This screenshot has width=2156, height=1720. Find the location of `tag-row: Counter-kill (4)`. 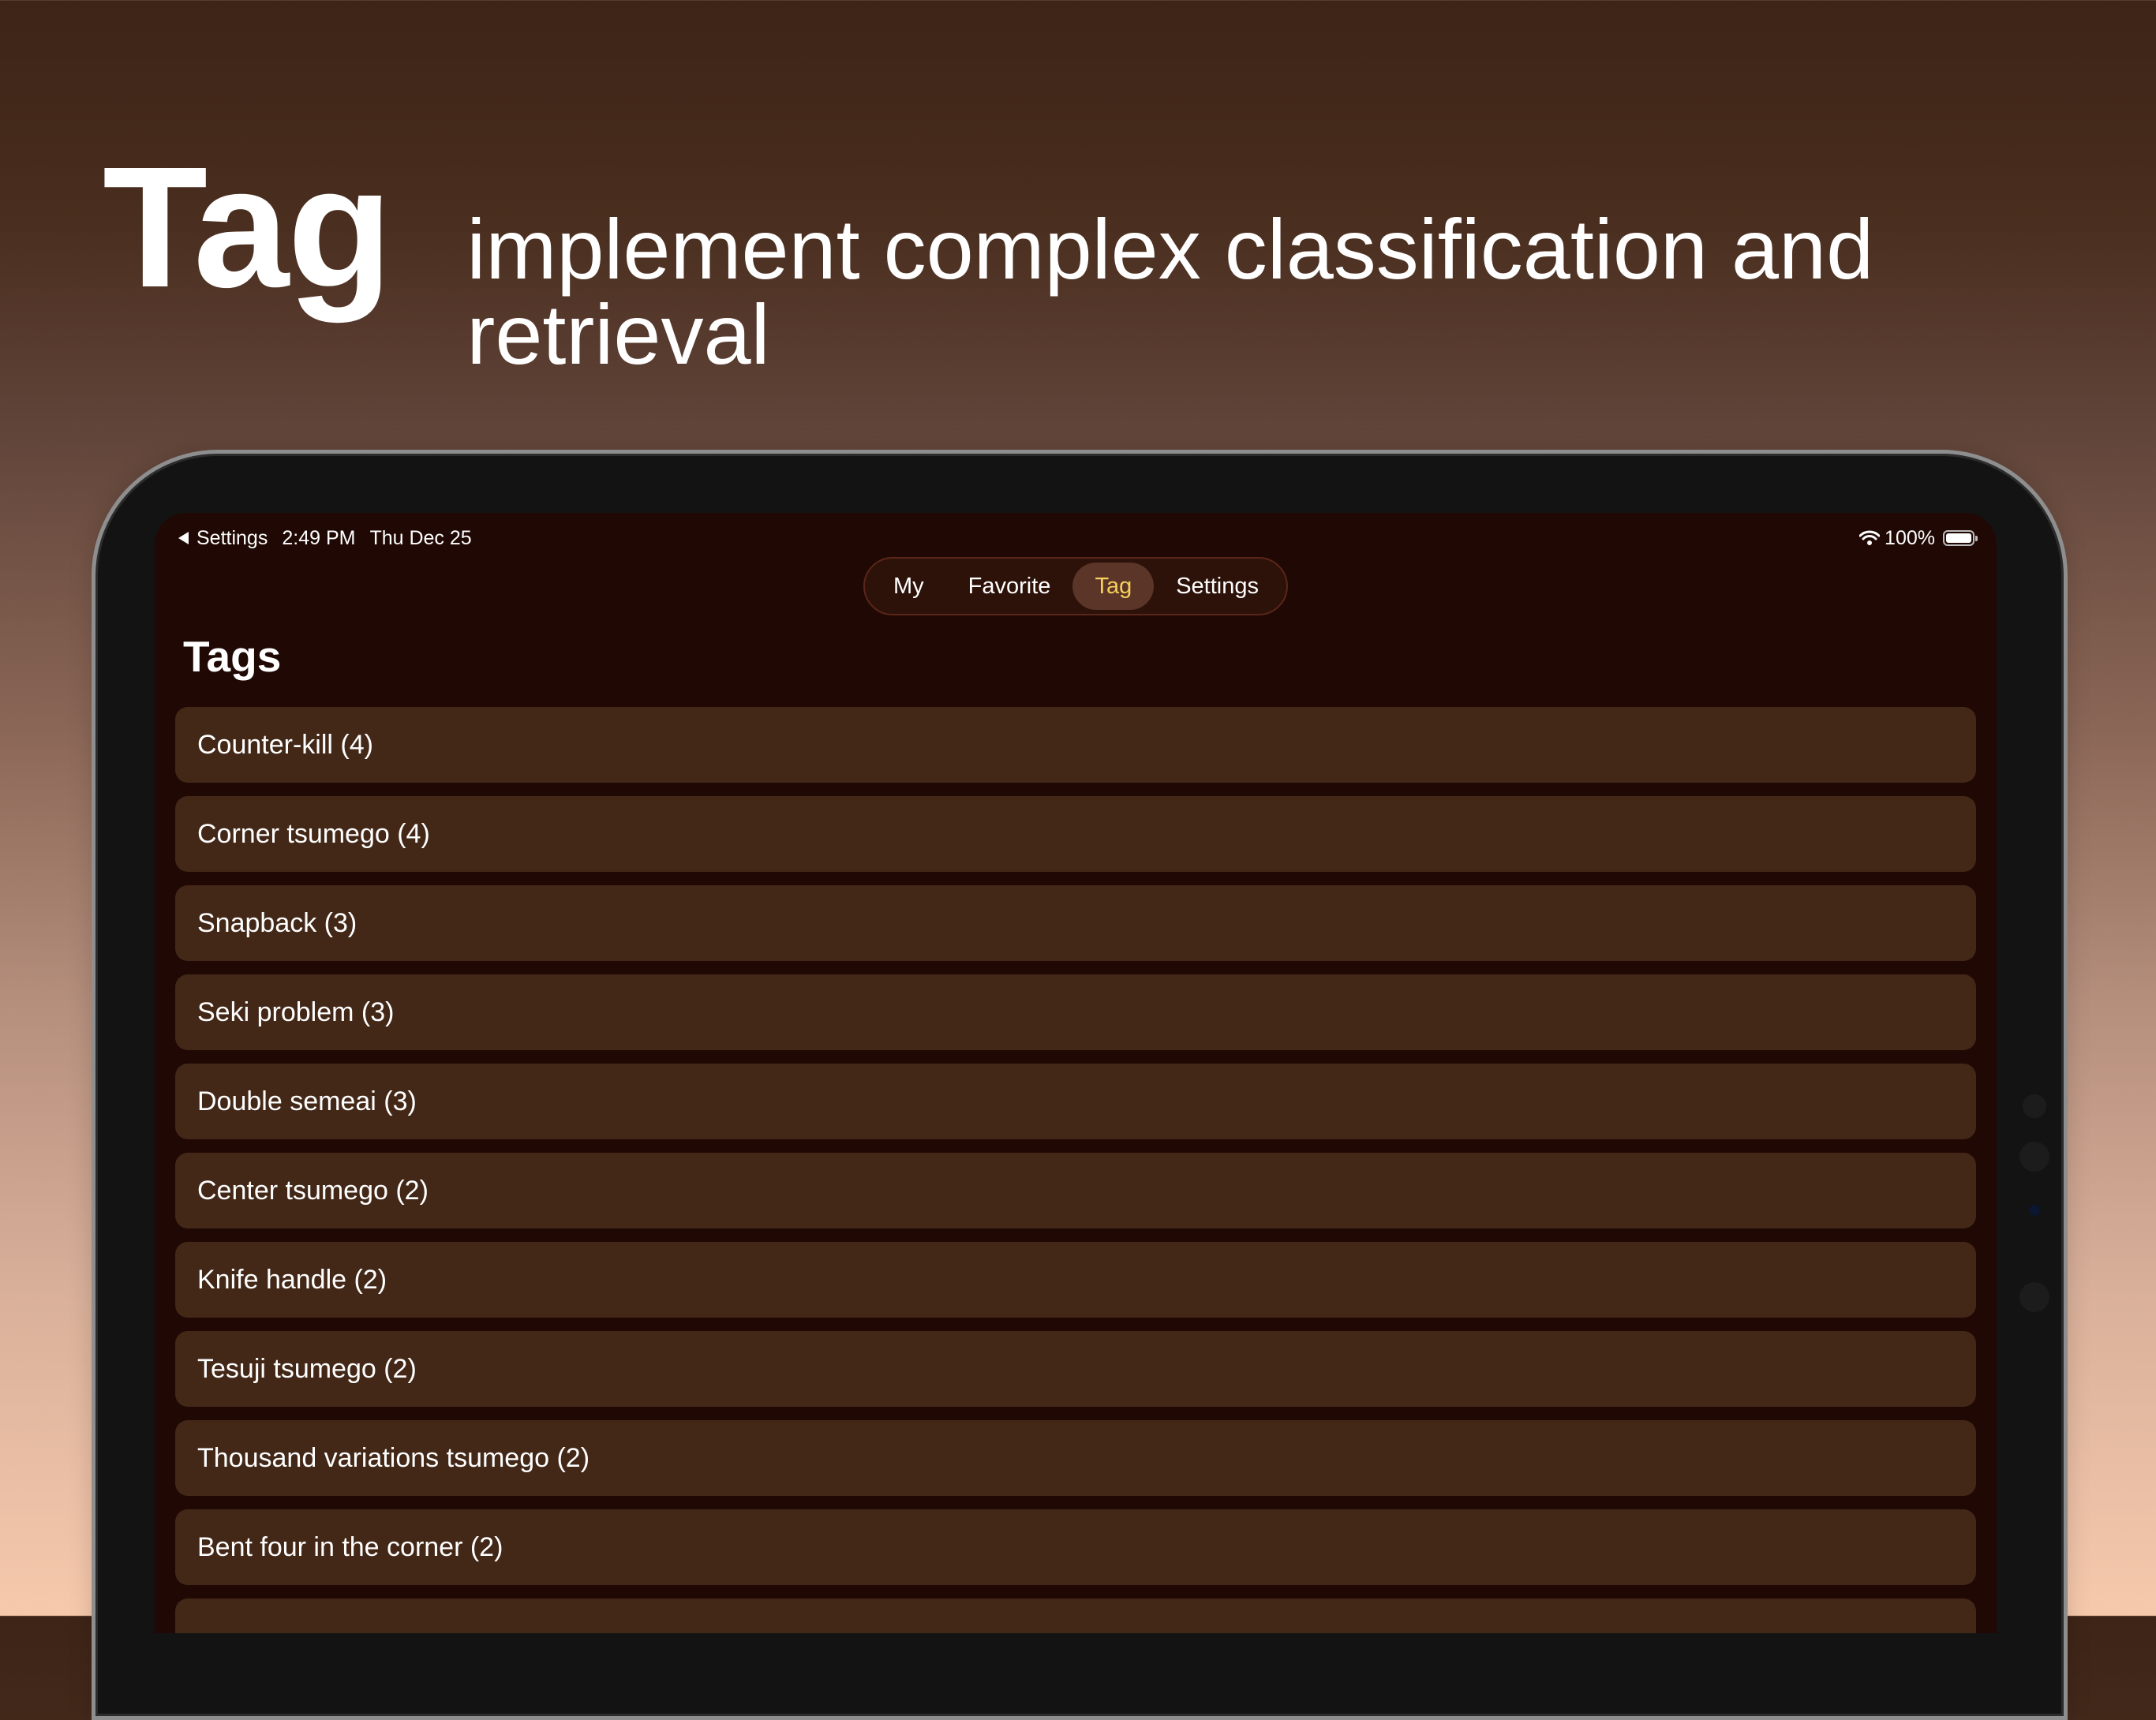

tag-row: Counter-kill (4) is located at coordinates (1075, 745).